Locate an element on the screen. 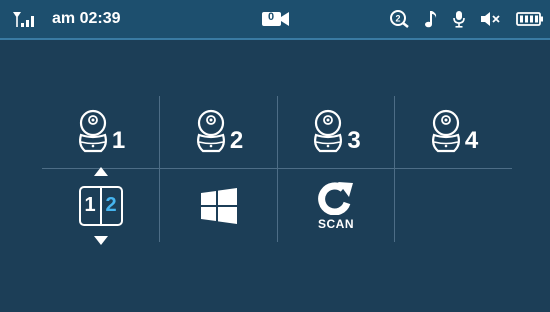  camera-status-badge: 0 is located at coordinates (271, 17).